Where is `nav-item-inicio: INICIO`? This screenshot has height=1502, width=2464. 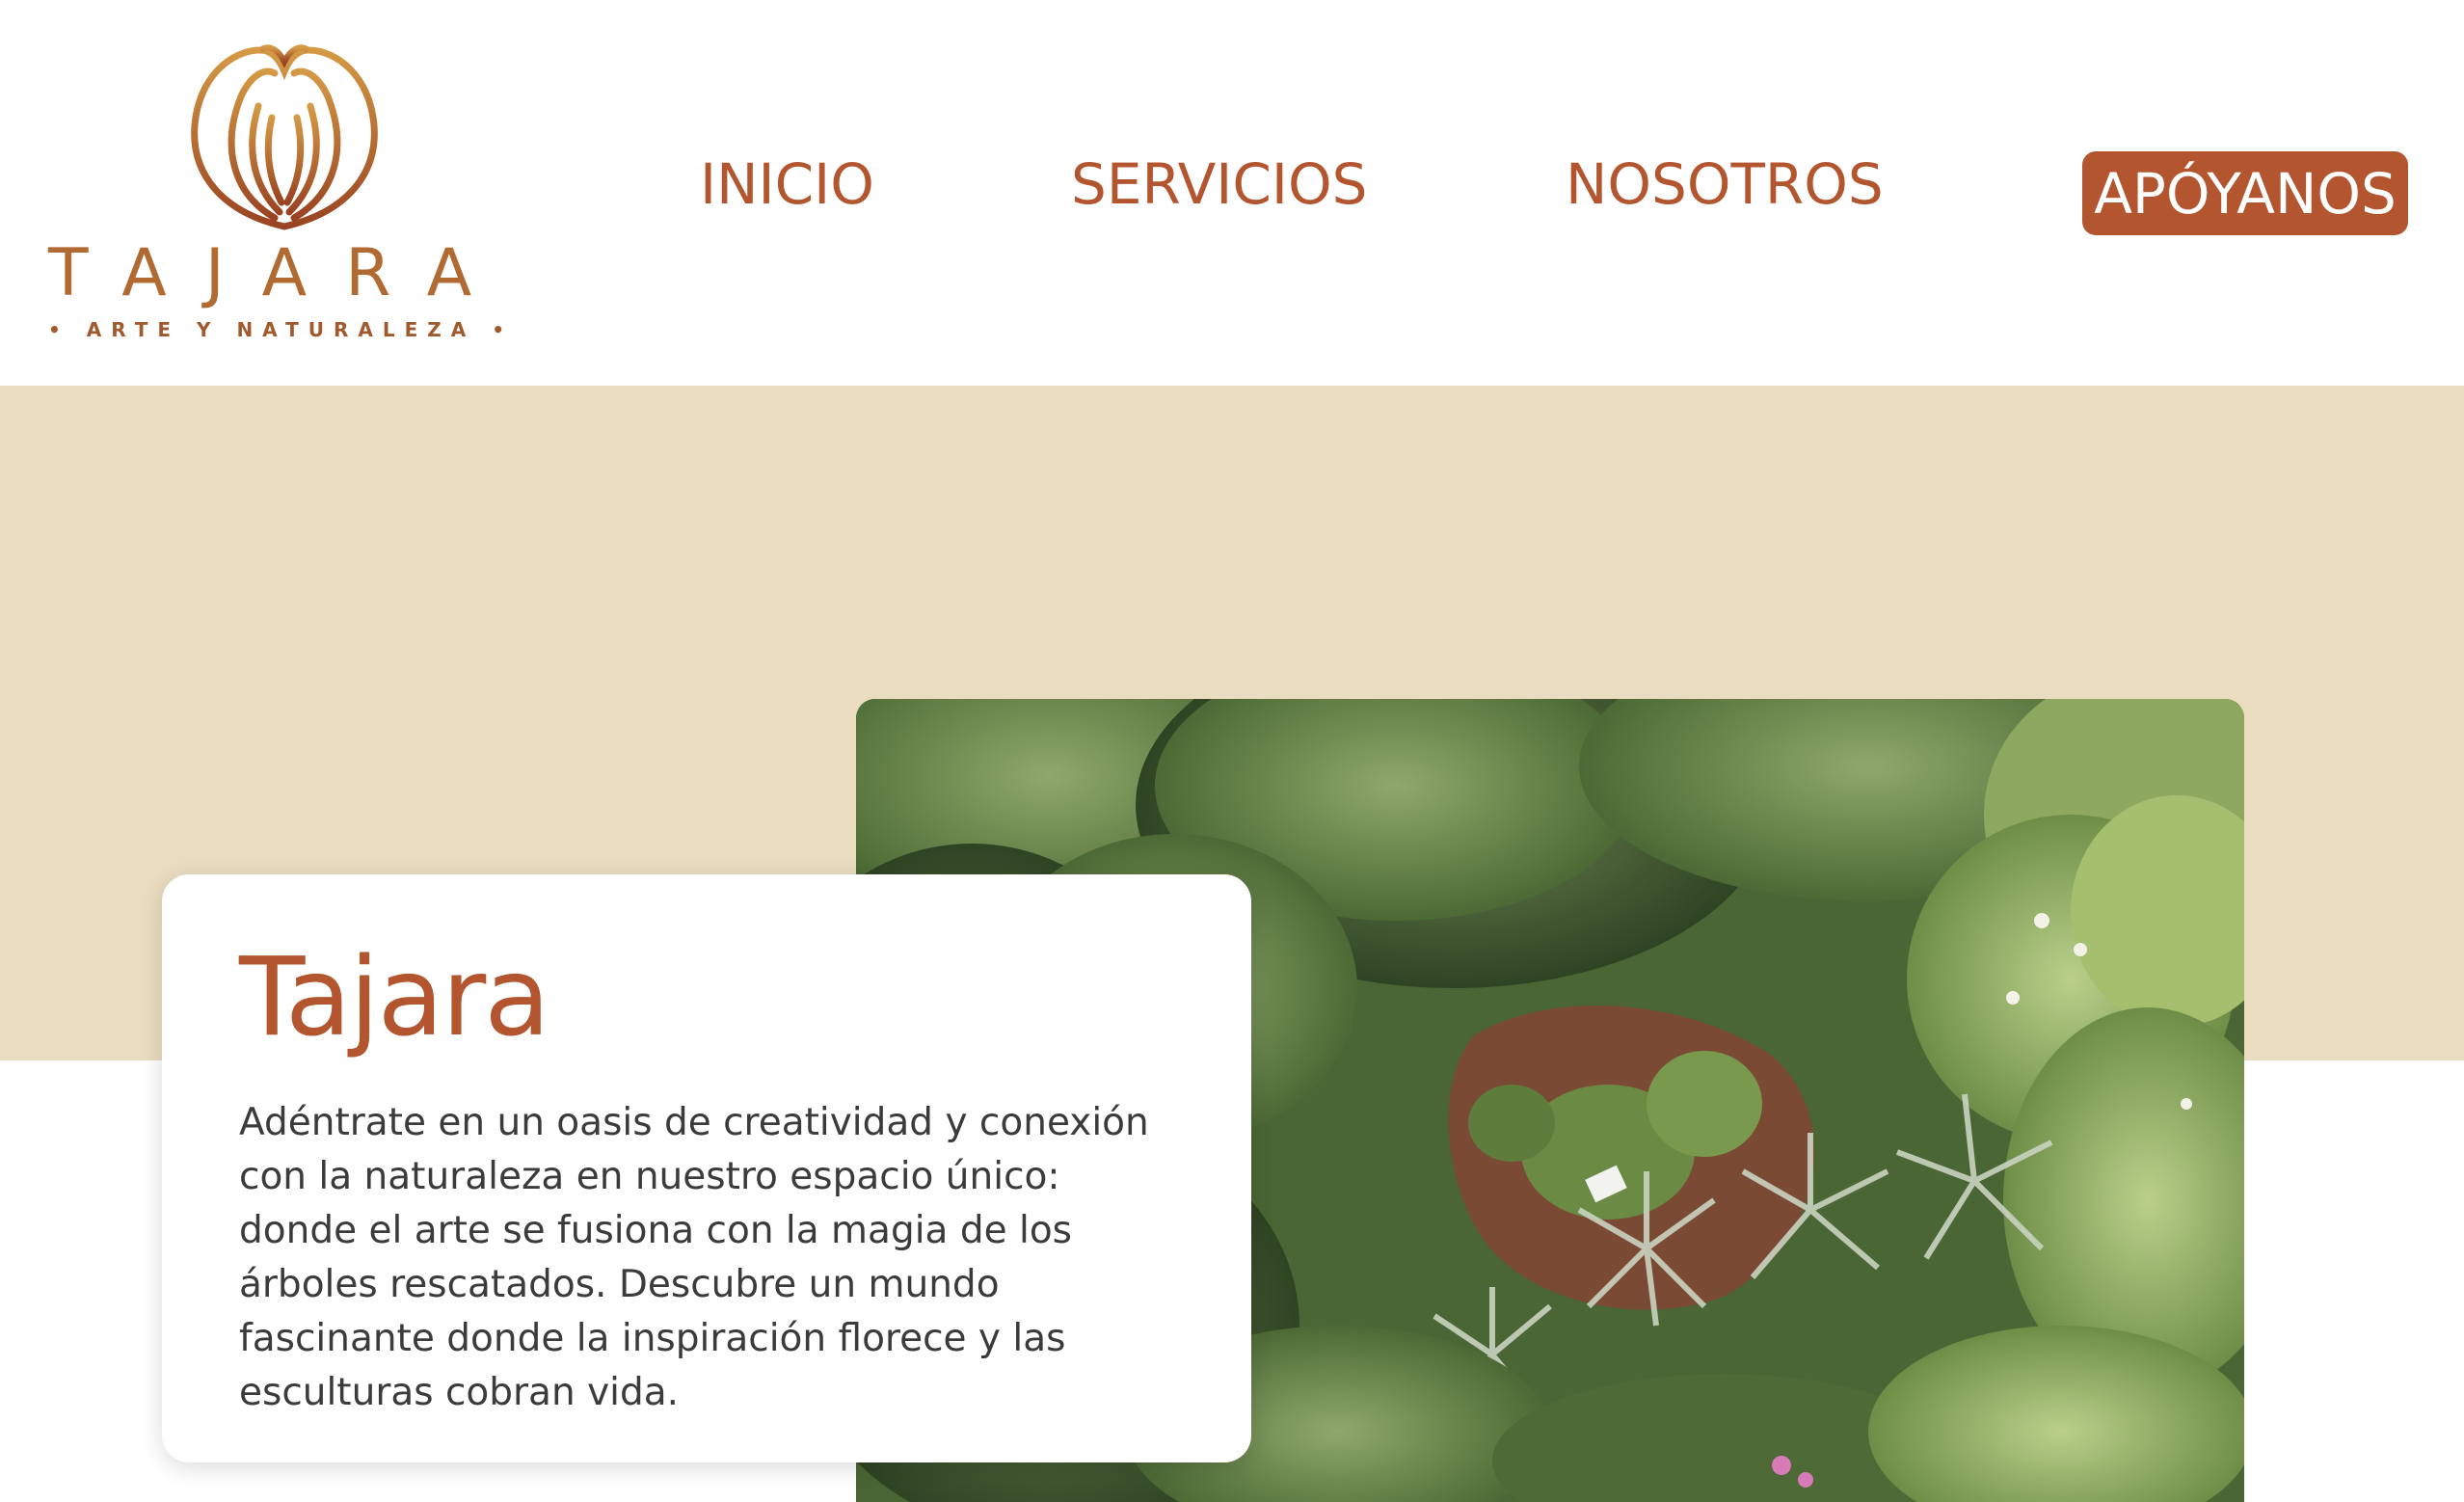 nav-item-inicio: INICIO is located at coordinates (787, 184).